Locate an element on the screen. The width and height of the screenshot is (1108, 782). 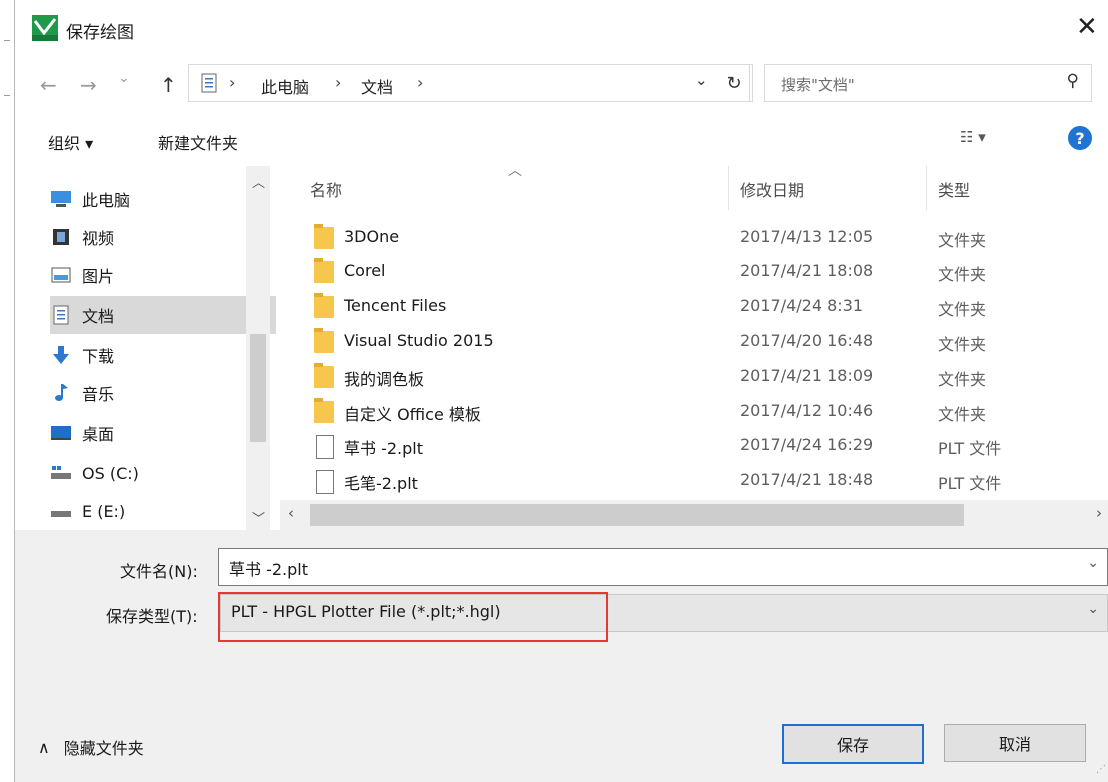
save-button: 保存 is located at coordinates (853, 744).